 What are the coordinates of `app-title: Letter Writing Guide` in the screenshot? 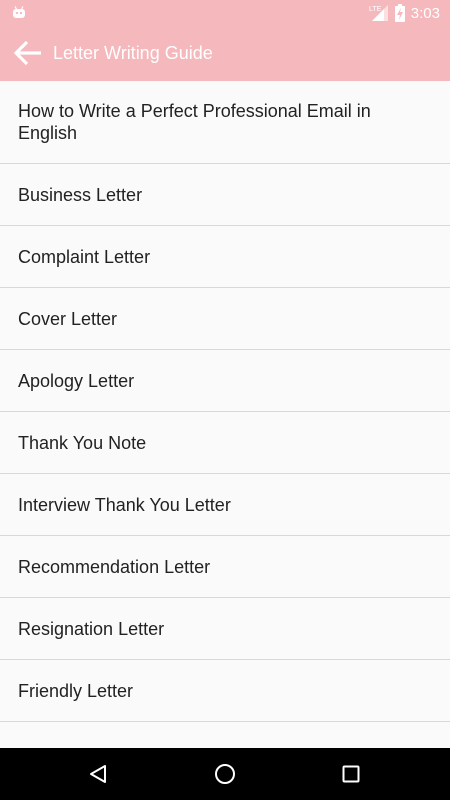 It's located at (133, 52).